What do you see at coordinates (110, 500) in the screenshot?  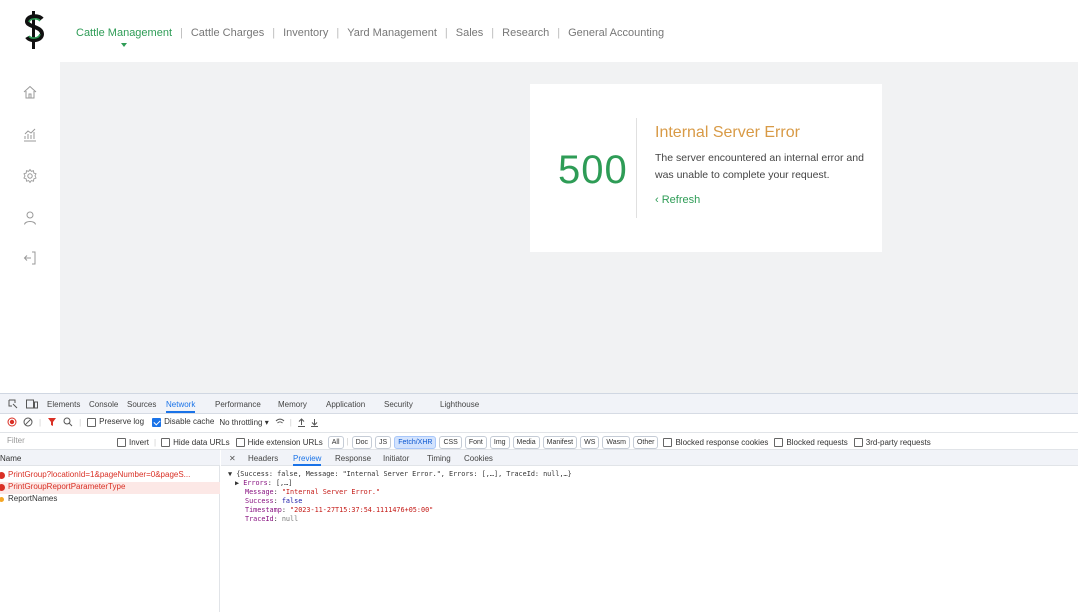 I see `request-row: ReportNames` at bounding box center [110, 500].